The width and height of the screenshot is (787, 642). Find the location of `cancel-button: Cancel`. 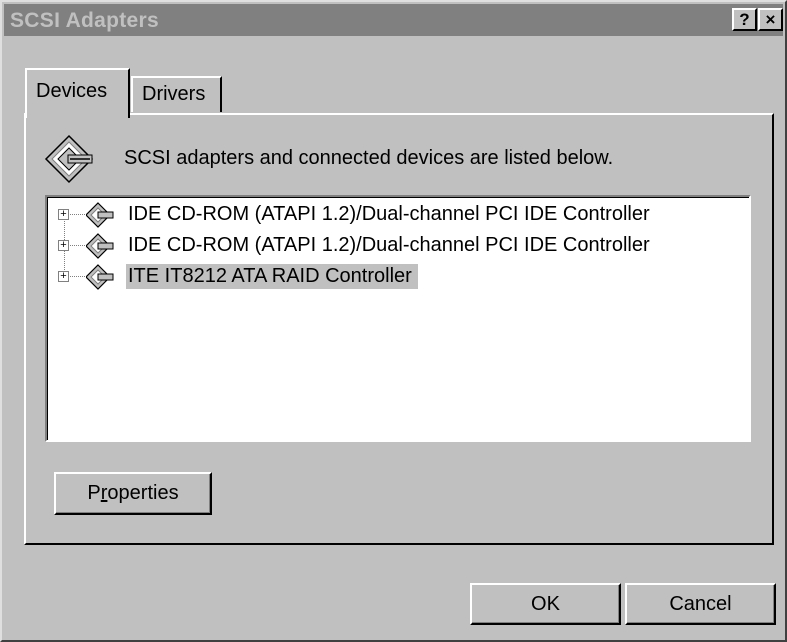

cancel-button: Cancel is located at coordinates (700, 604).